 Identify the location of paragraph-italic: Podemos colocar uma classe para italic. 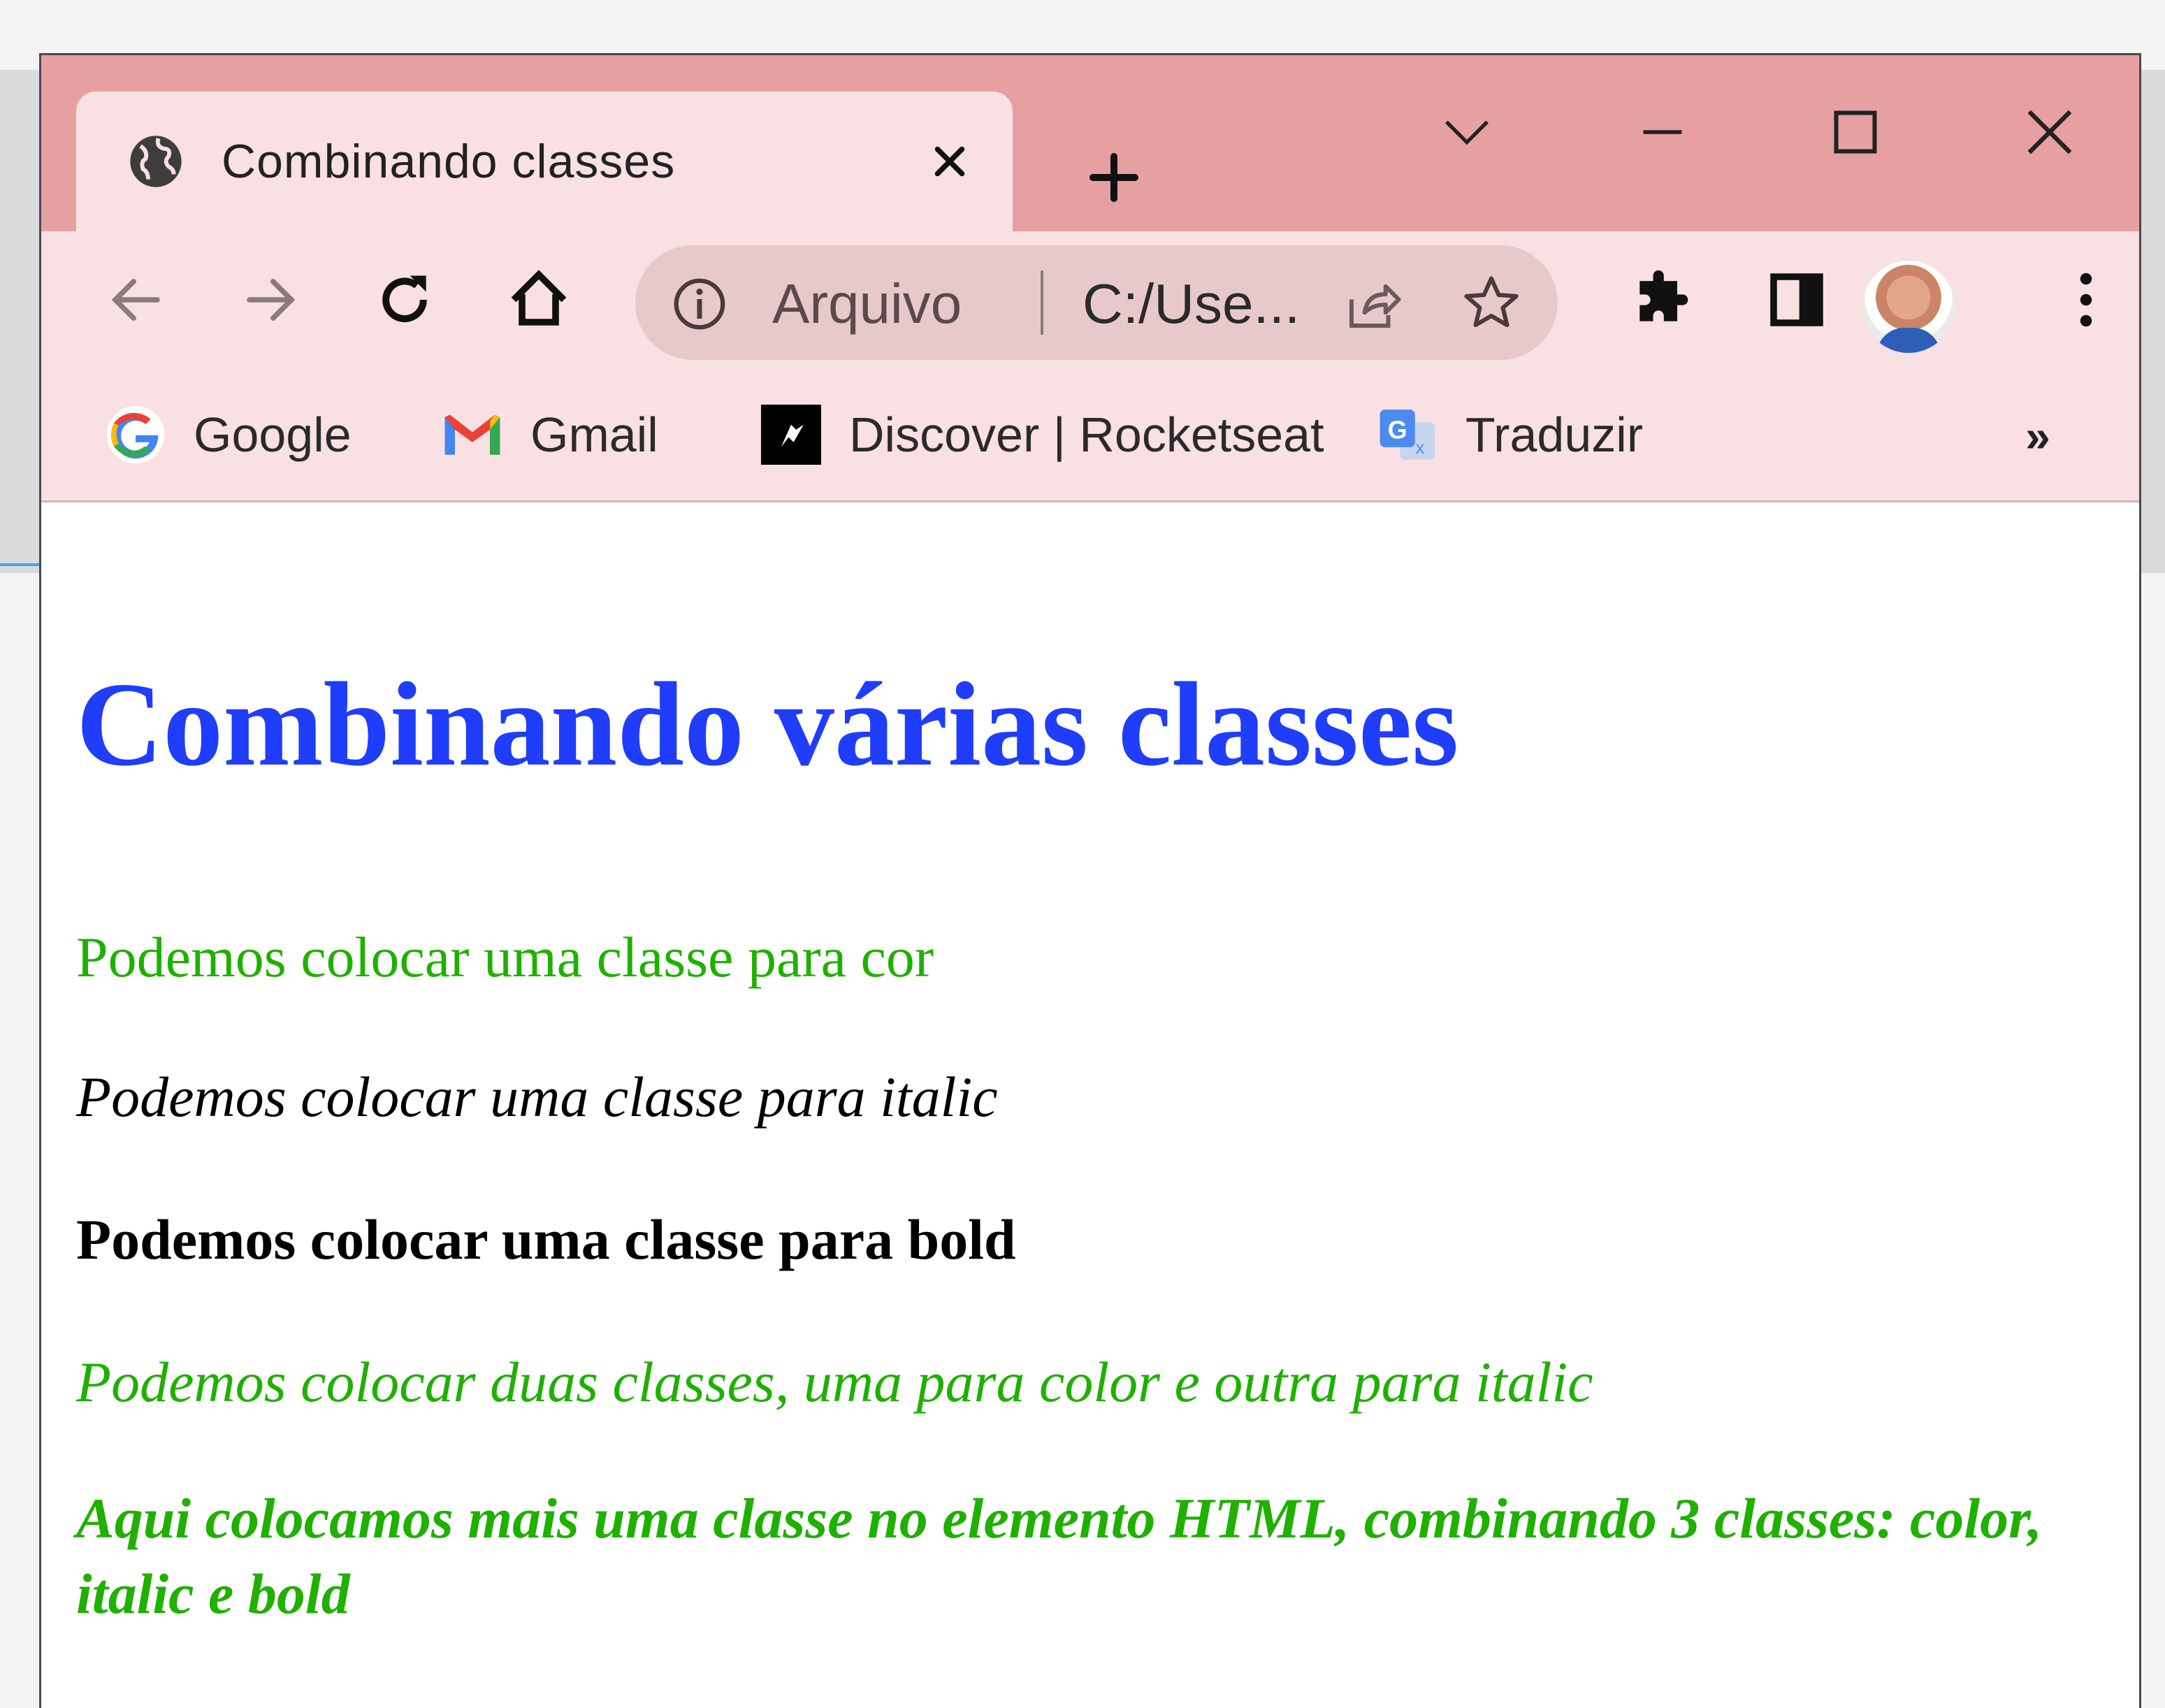
(537, 1097).